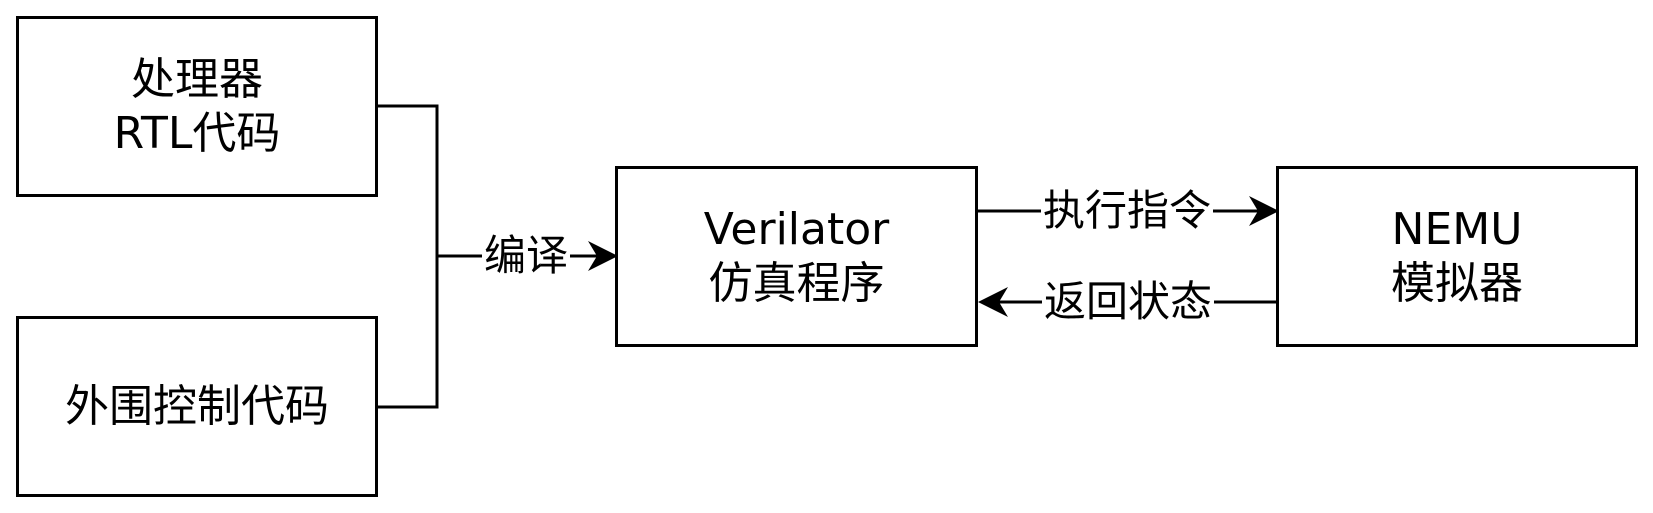 The width and height of the screenshot is (1653, 513). I want to click on peripheral-control-box: 外围控制代码, so click(197, 406).